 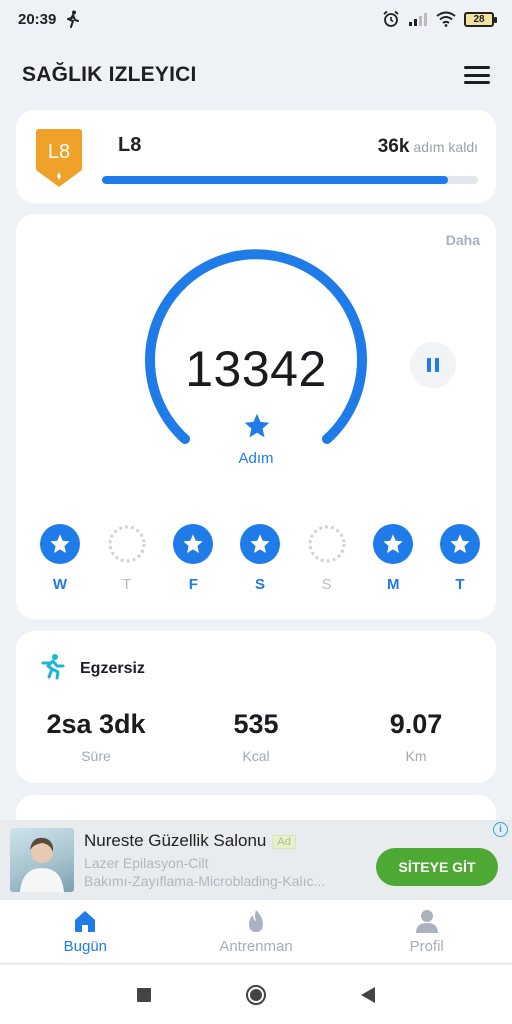 I want to click on pause-icon-bar, so click(x=437, y=365).